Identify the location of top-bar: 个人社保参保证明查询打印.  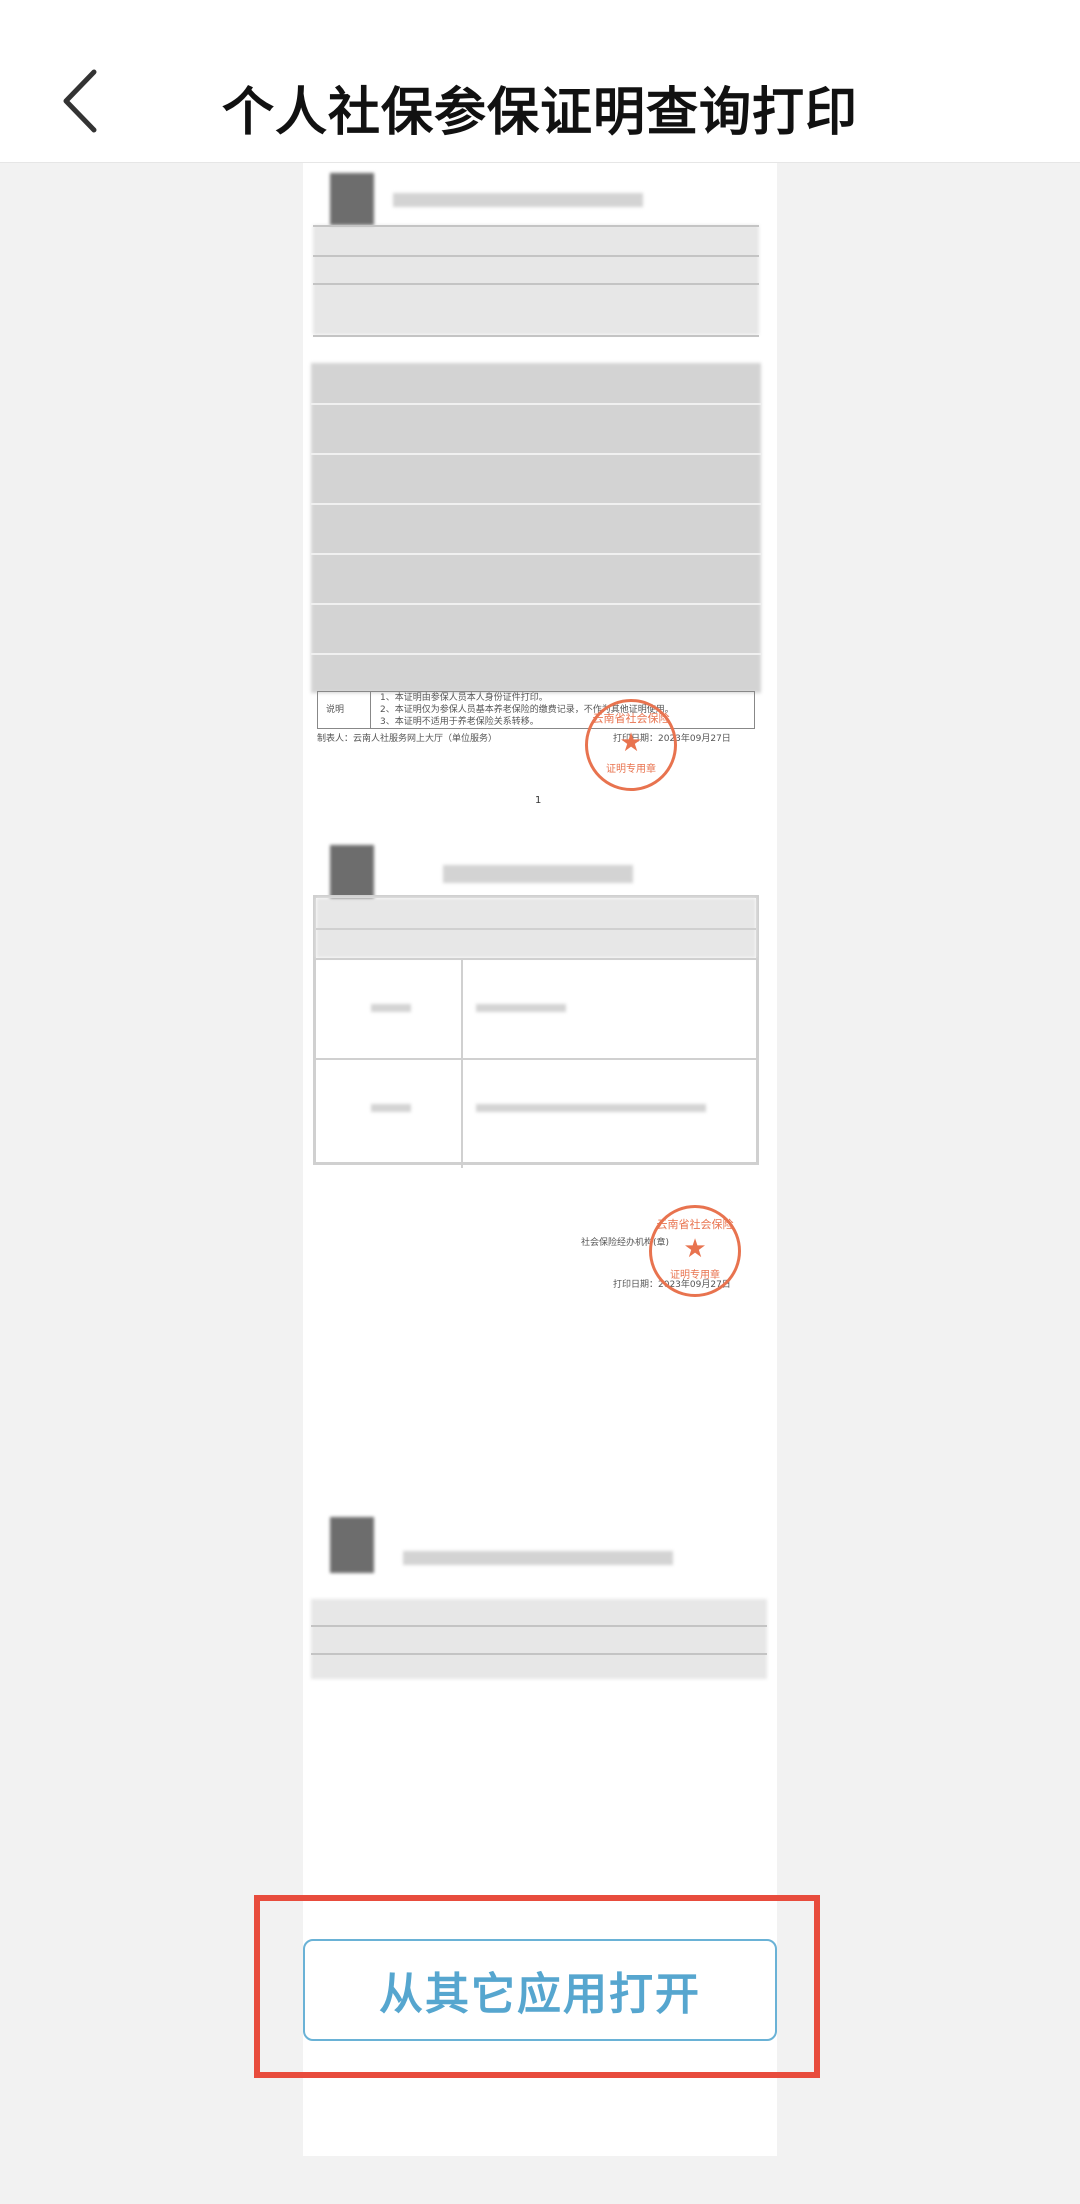
(540, 81).